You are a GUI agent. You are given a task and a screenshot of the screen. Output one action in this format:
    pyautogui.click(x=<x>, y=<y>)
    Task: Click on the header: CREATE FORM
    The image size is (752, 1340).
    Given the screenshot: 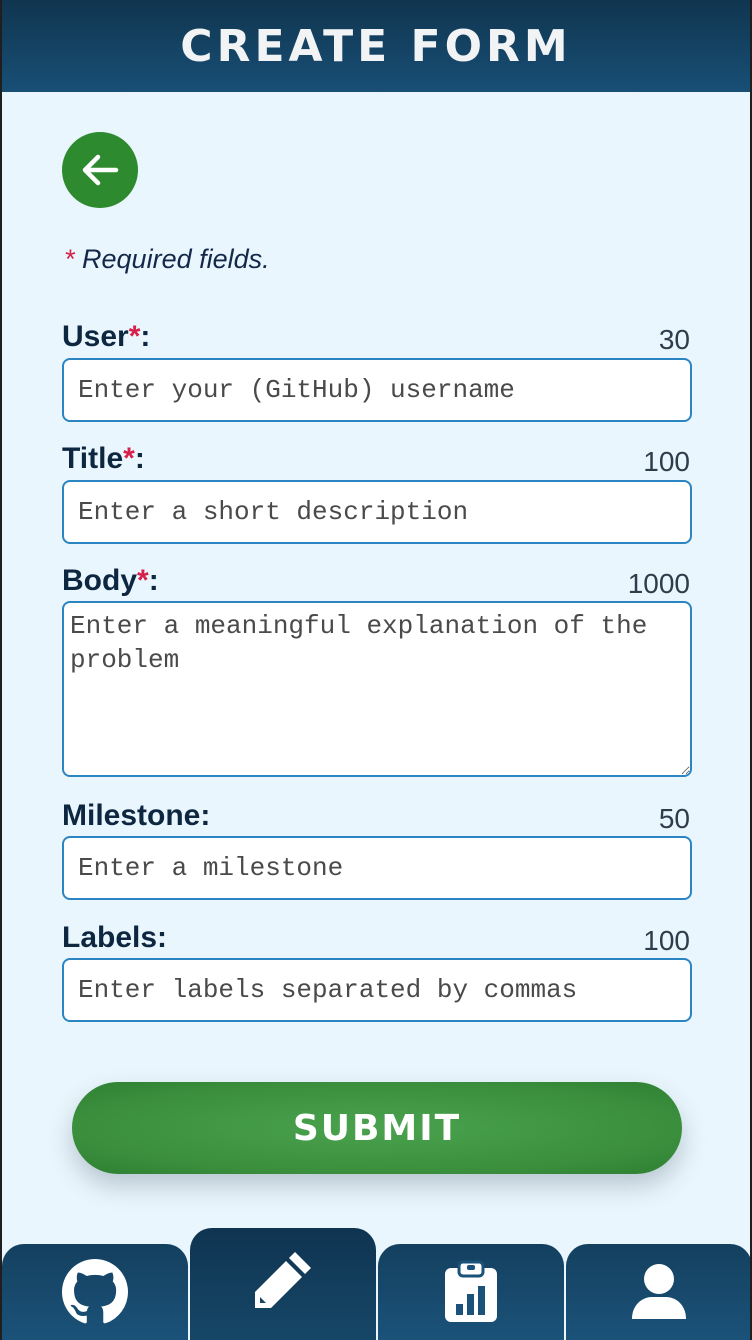 What is the action you would take?
    pyautogui.click(x=376, y=46)
    